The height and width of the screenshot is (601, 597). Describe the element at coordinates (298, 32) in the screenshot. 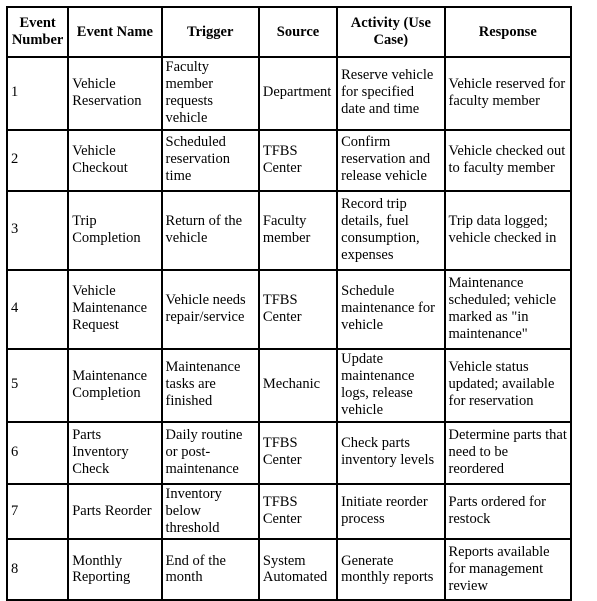

I see `column-header-source: Source` at that location.